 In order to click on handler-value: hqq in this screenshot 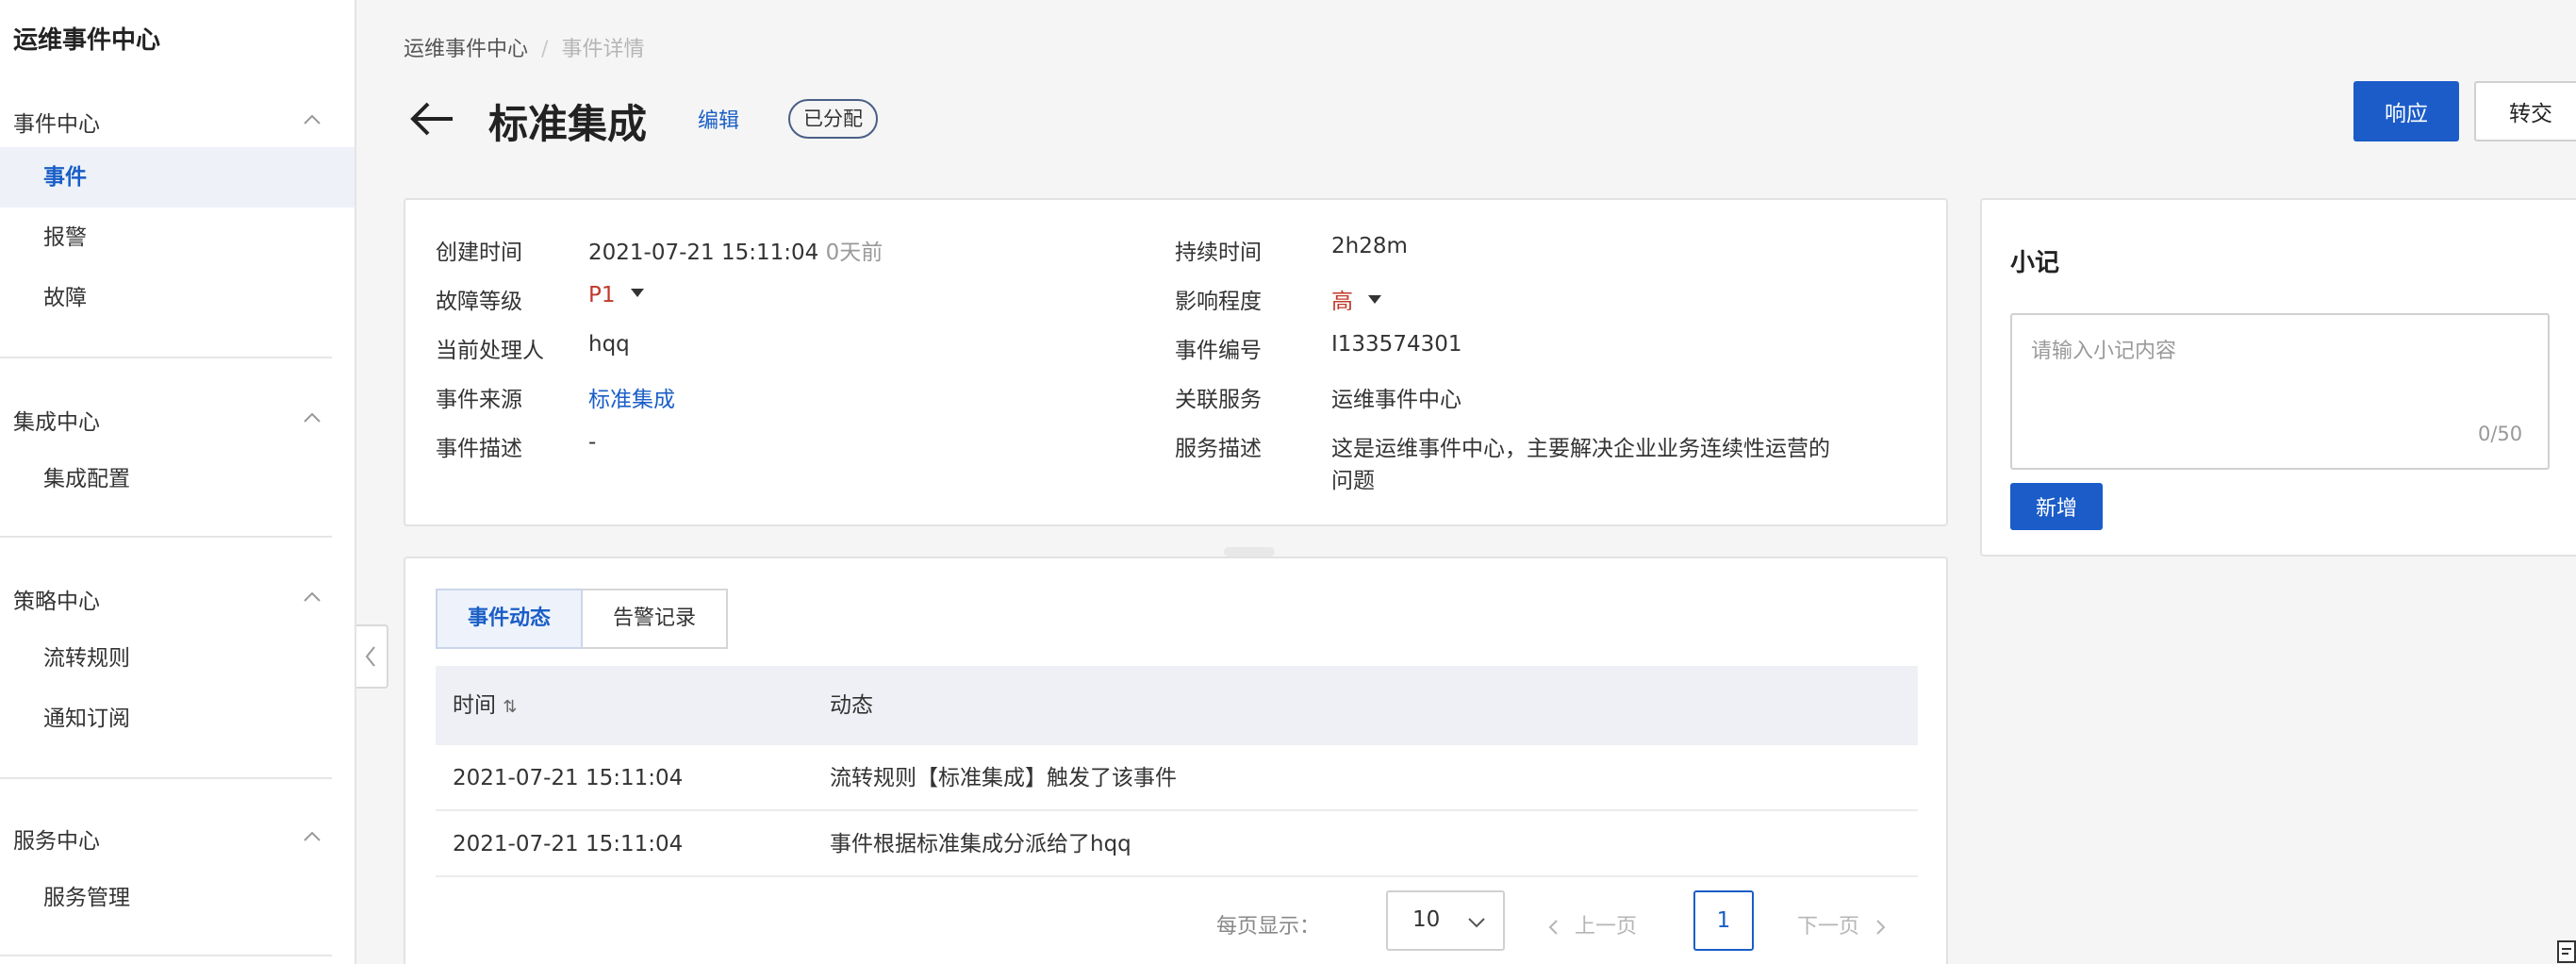, I will do `click(609, 344)`.